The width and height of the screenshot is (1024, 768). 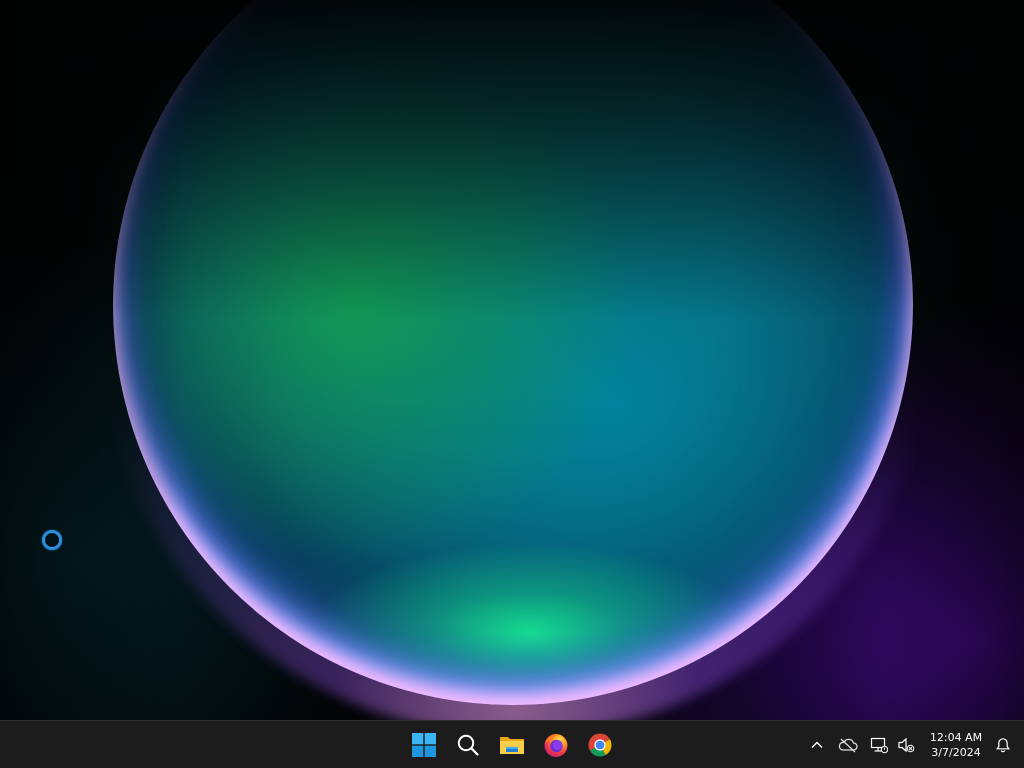 I want to click on taskbar-pinned-apps, so click(x=512, y=744).